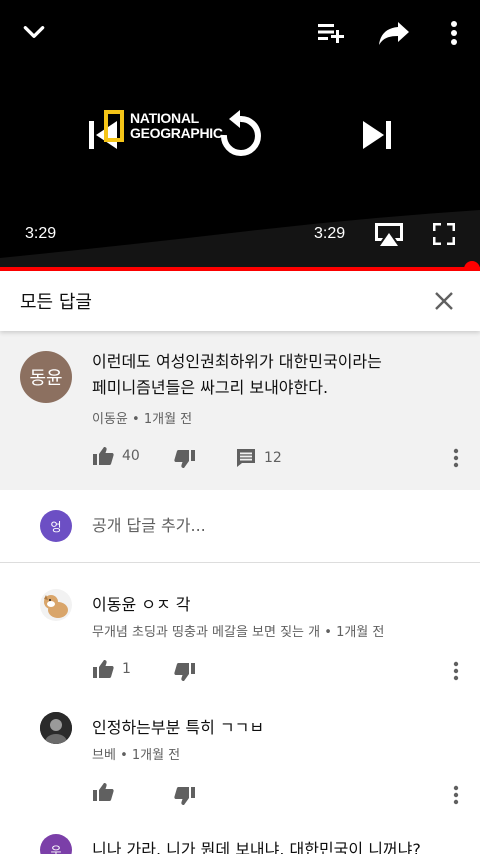 This screenshot has height=854, width=480. What do you see at coordinates (237, 361) in the screenshot?
I see `comment-text-line1: 이런데도 여성인권최하위가 대한민국이라는` at bounding box center [237, 361].